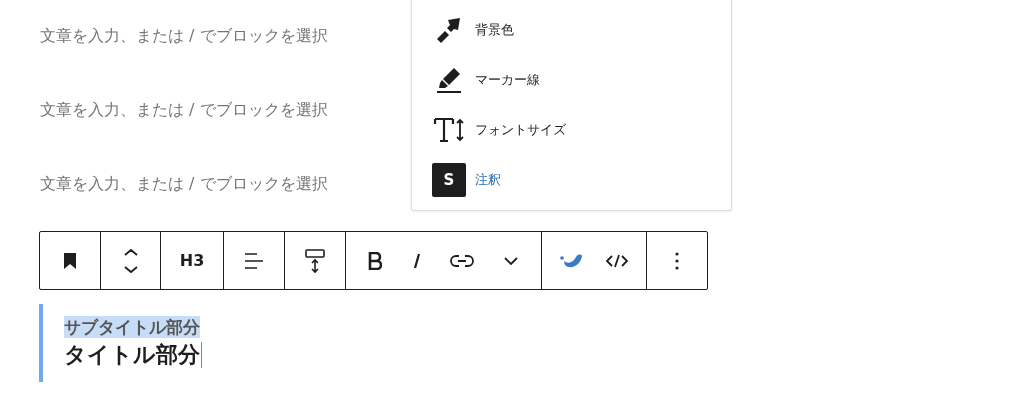 Image resolution: width=1024 pixels, height=410 pixels. Describe the element at coordinates (201, 355) in the screenshot. I see `text-cursor` at that location.